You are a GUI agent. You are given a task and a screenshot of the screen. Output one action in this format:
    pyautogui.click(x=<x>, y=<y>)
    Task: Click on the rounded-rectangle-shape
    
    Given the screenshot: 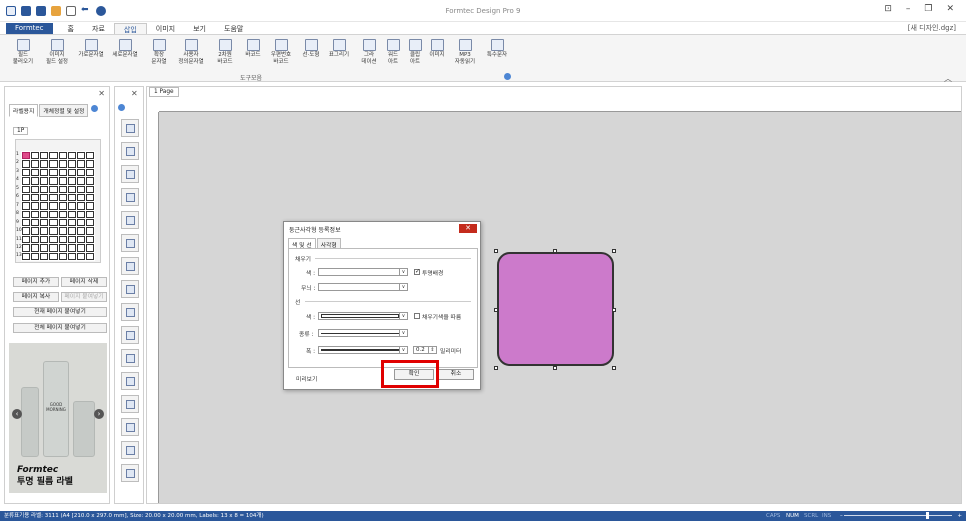 What is the action you would take?
    pyautogui.click(x=555, y=309)
    